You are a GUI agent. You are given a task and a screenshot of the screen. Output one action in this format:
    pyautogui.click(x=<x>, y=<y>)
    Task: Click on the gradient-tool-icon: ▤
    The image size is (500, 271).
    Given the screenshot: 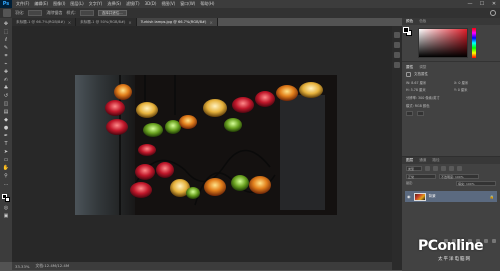 What is the action you would take?
    pyautogui.click(x=6, y=112)
    